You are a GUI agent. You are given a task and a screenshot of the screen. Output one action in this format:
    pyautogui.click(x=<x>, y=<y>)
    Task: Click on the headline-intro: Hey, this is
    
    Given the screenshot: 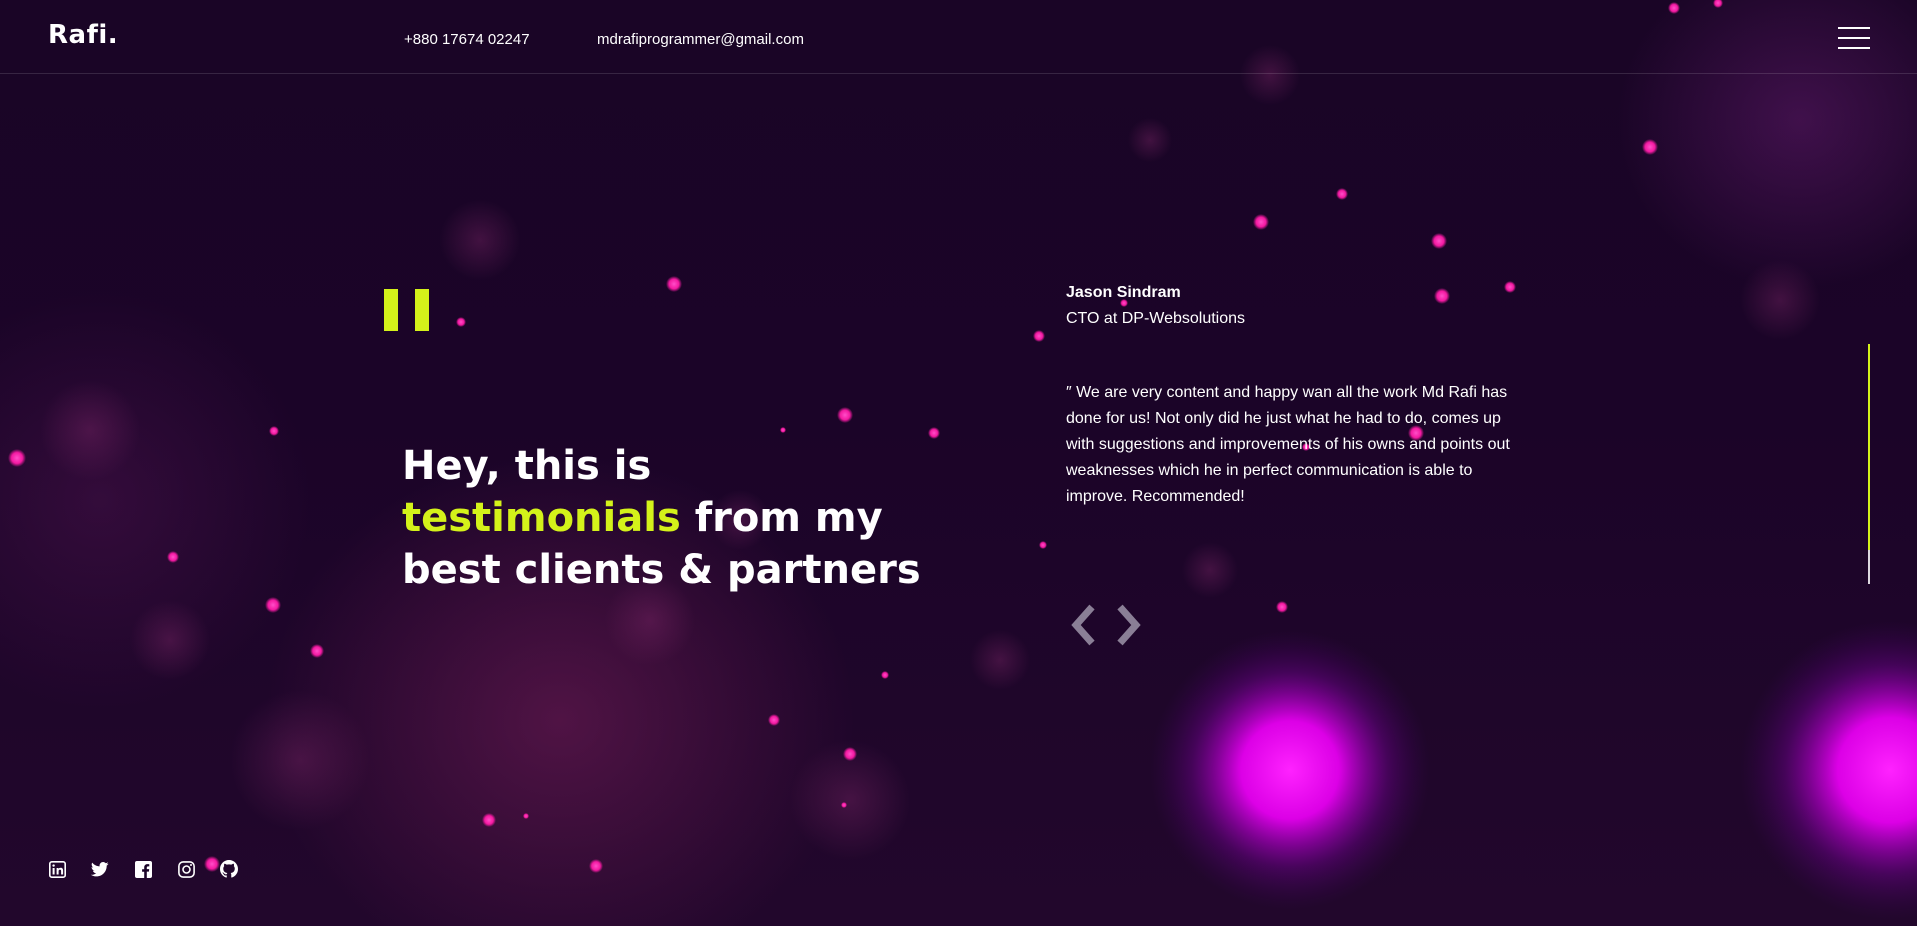 What is the action you would take?
    pyautogui.click(x=527, y=466)
    